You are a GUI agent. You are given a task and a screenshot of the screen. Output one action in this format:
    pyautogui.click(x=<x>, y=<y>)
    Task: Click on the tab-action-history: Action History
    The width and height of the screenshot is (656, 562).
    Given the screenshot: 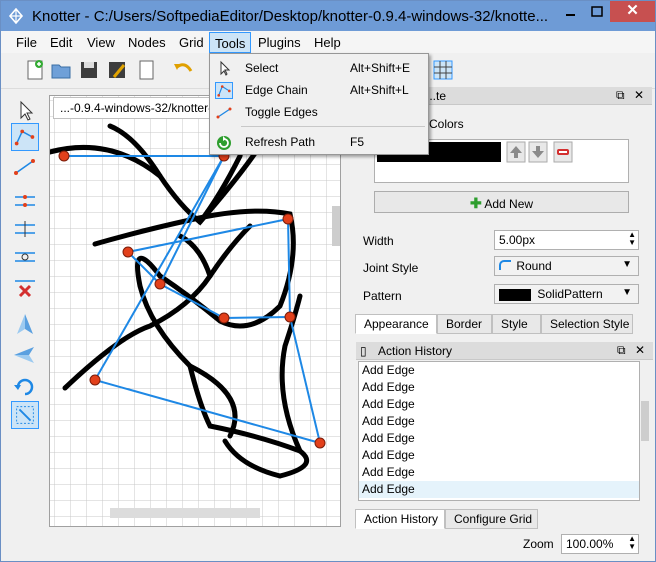 What is the action you would take?
    pyautogui.click(x=400, y=519)
    